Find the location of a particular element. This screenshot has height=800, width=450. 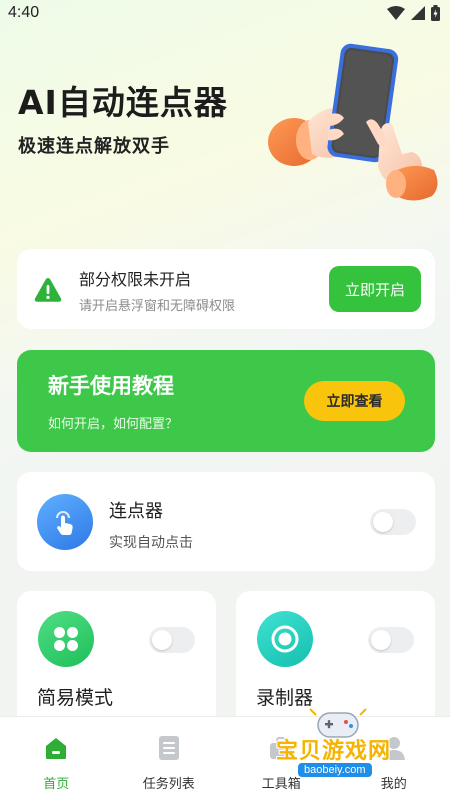

clover-icon is located at coordinates (66, 639).